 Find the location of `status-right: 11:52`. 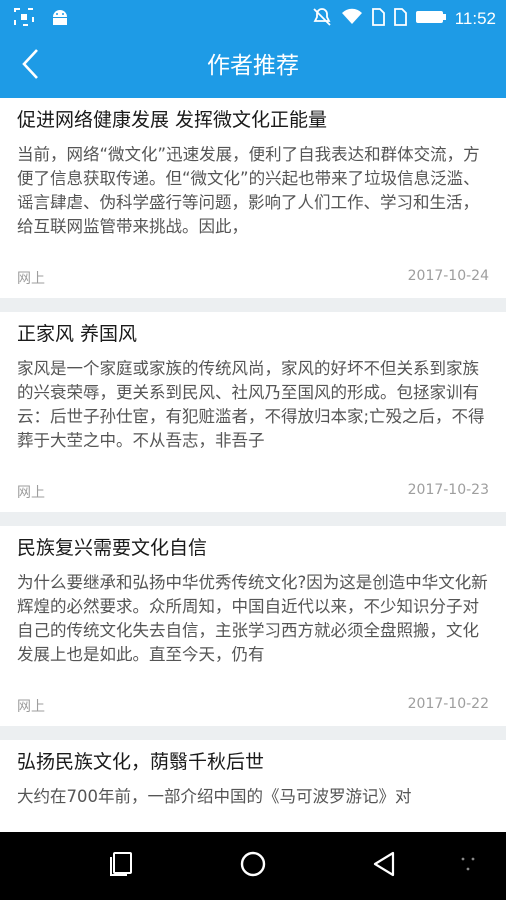

status-right: 11:52 is located at coordinates (403, 19).